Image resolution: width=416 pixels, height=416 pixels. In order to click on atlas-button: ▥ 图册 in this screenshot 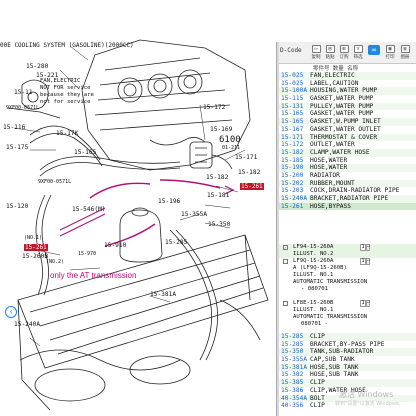, I will do `click(405, 52)`.